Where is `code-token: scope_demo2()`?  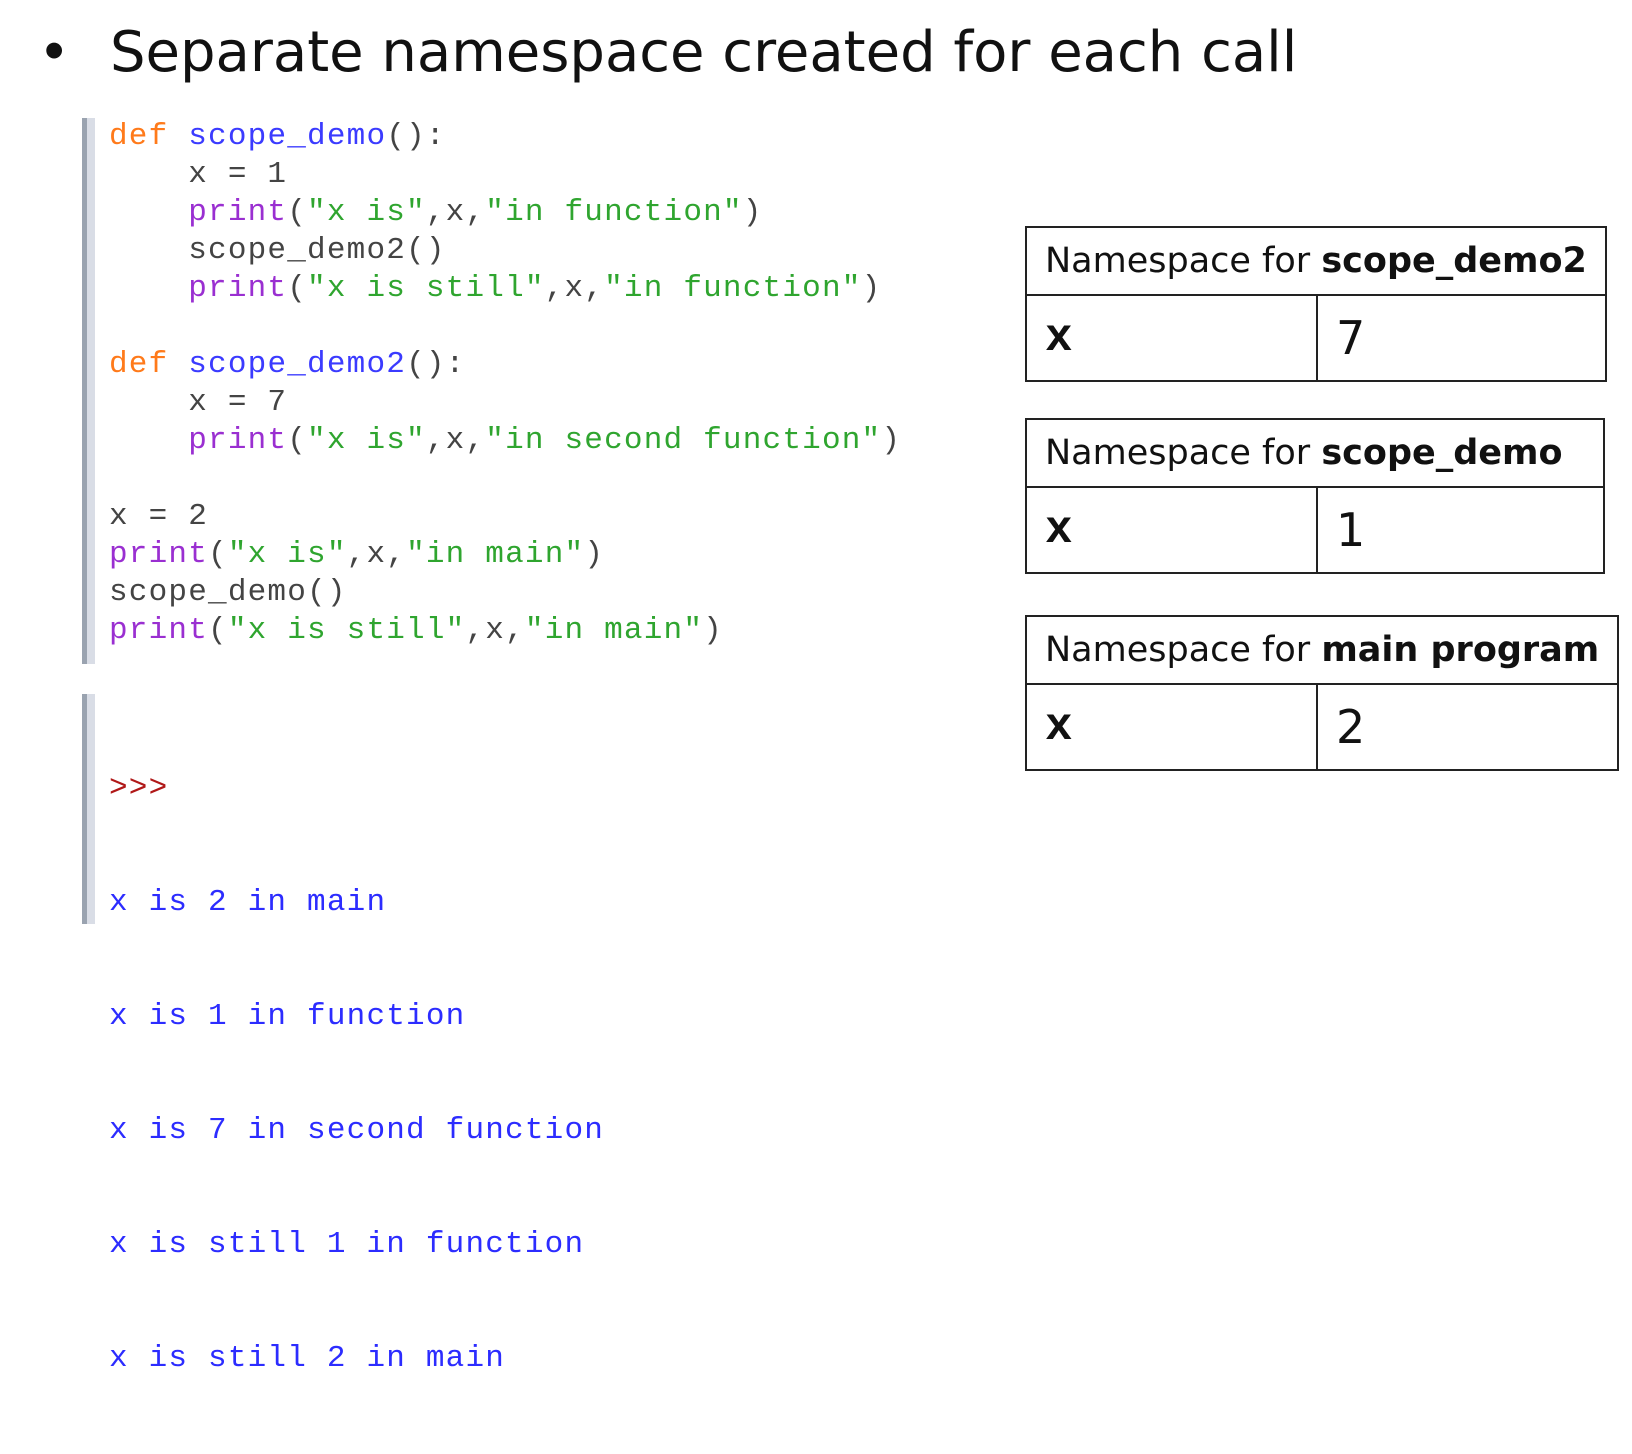
code-token: scope_demo2() is located at coordinates (277, 250).